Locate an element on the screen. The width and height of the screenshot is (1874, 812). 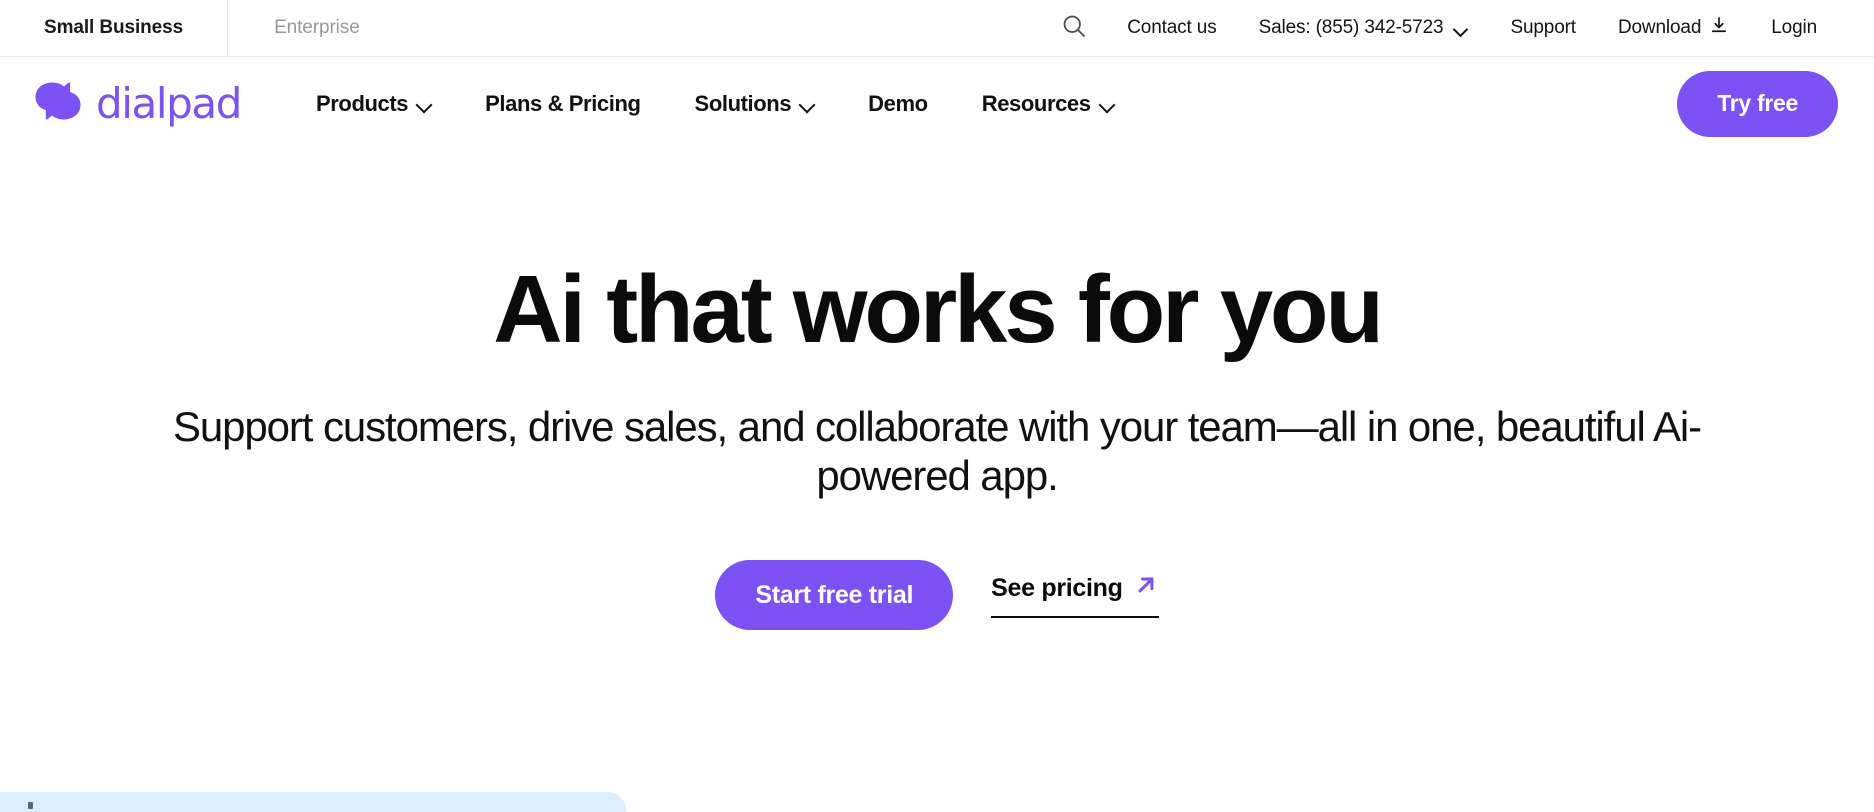
search-button is located at coordinates (1074, 28).